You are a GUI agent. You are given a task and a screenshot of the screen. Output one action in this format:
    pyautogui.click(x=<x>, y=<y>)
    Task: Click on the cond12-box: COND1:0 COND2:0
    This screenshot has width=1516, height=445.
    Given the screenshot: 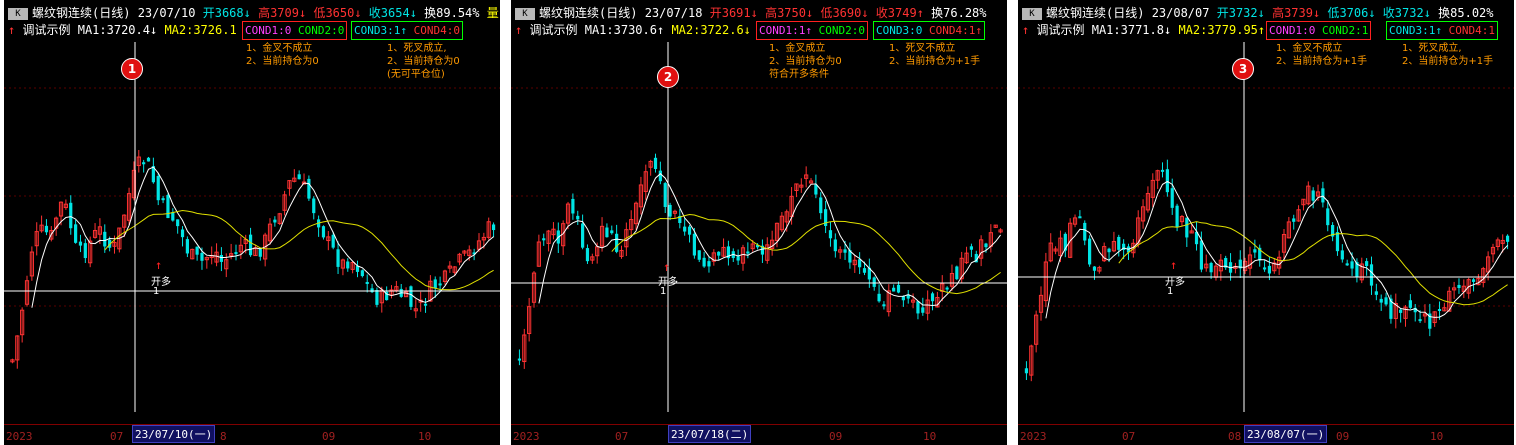 What is the action you would take?
    pyautogui.click(x=295, y=30)
    